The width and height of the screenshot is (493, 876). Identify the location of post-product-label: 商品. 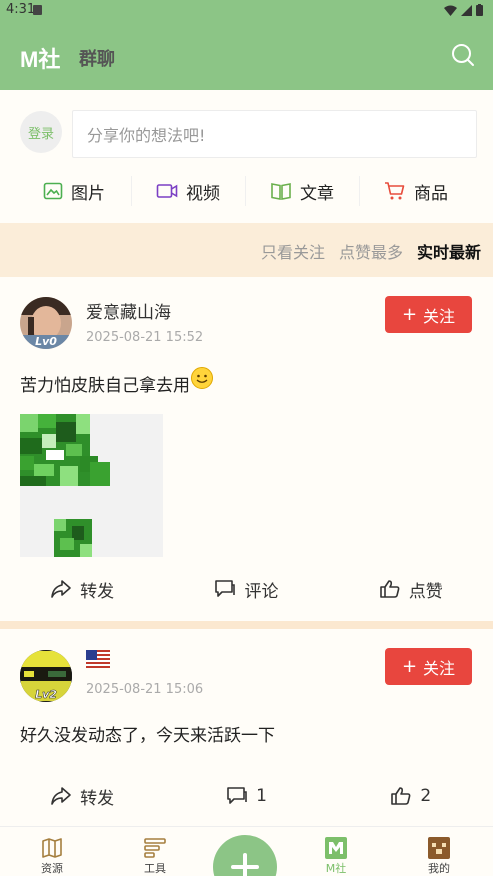
(431, 193).